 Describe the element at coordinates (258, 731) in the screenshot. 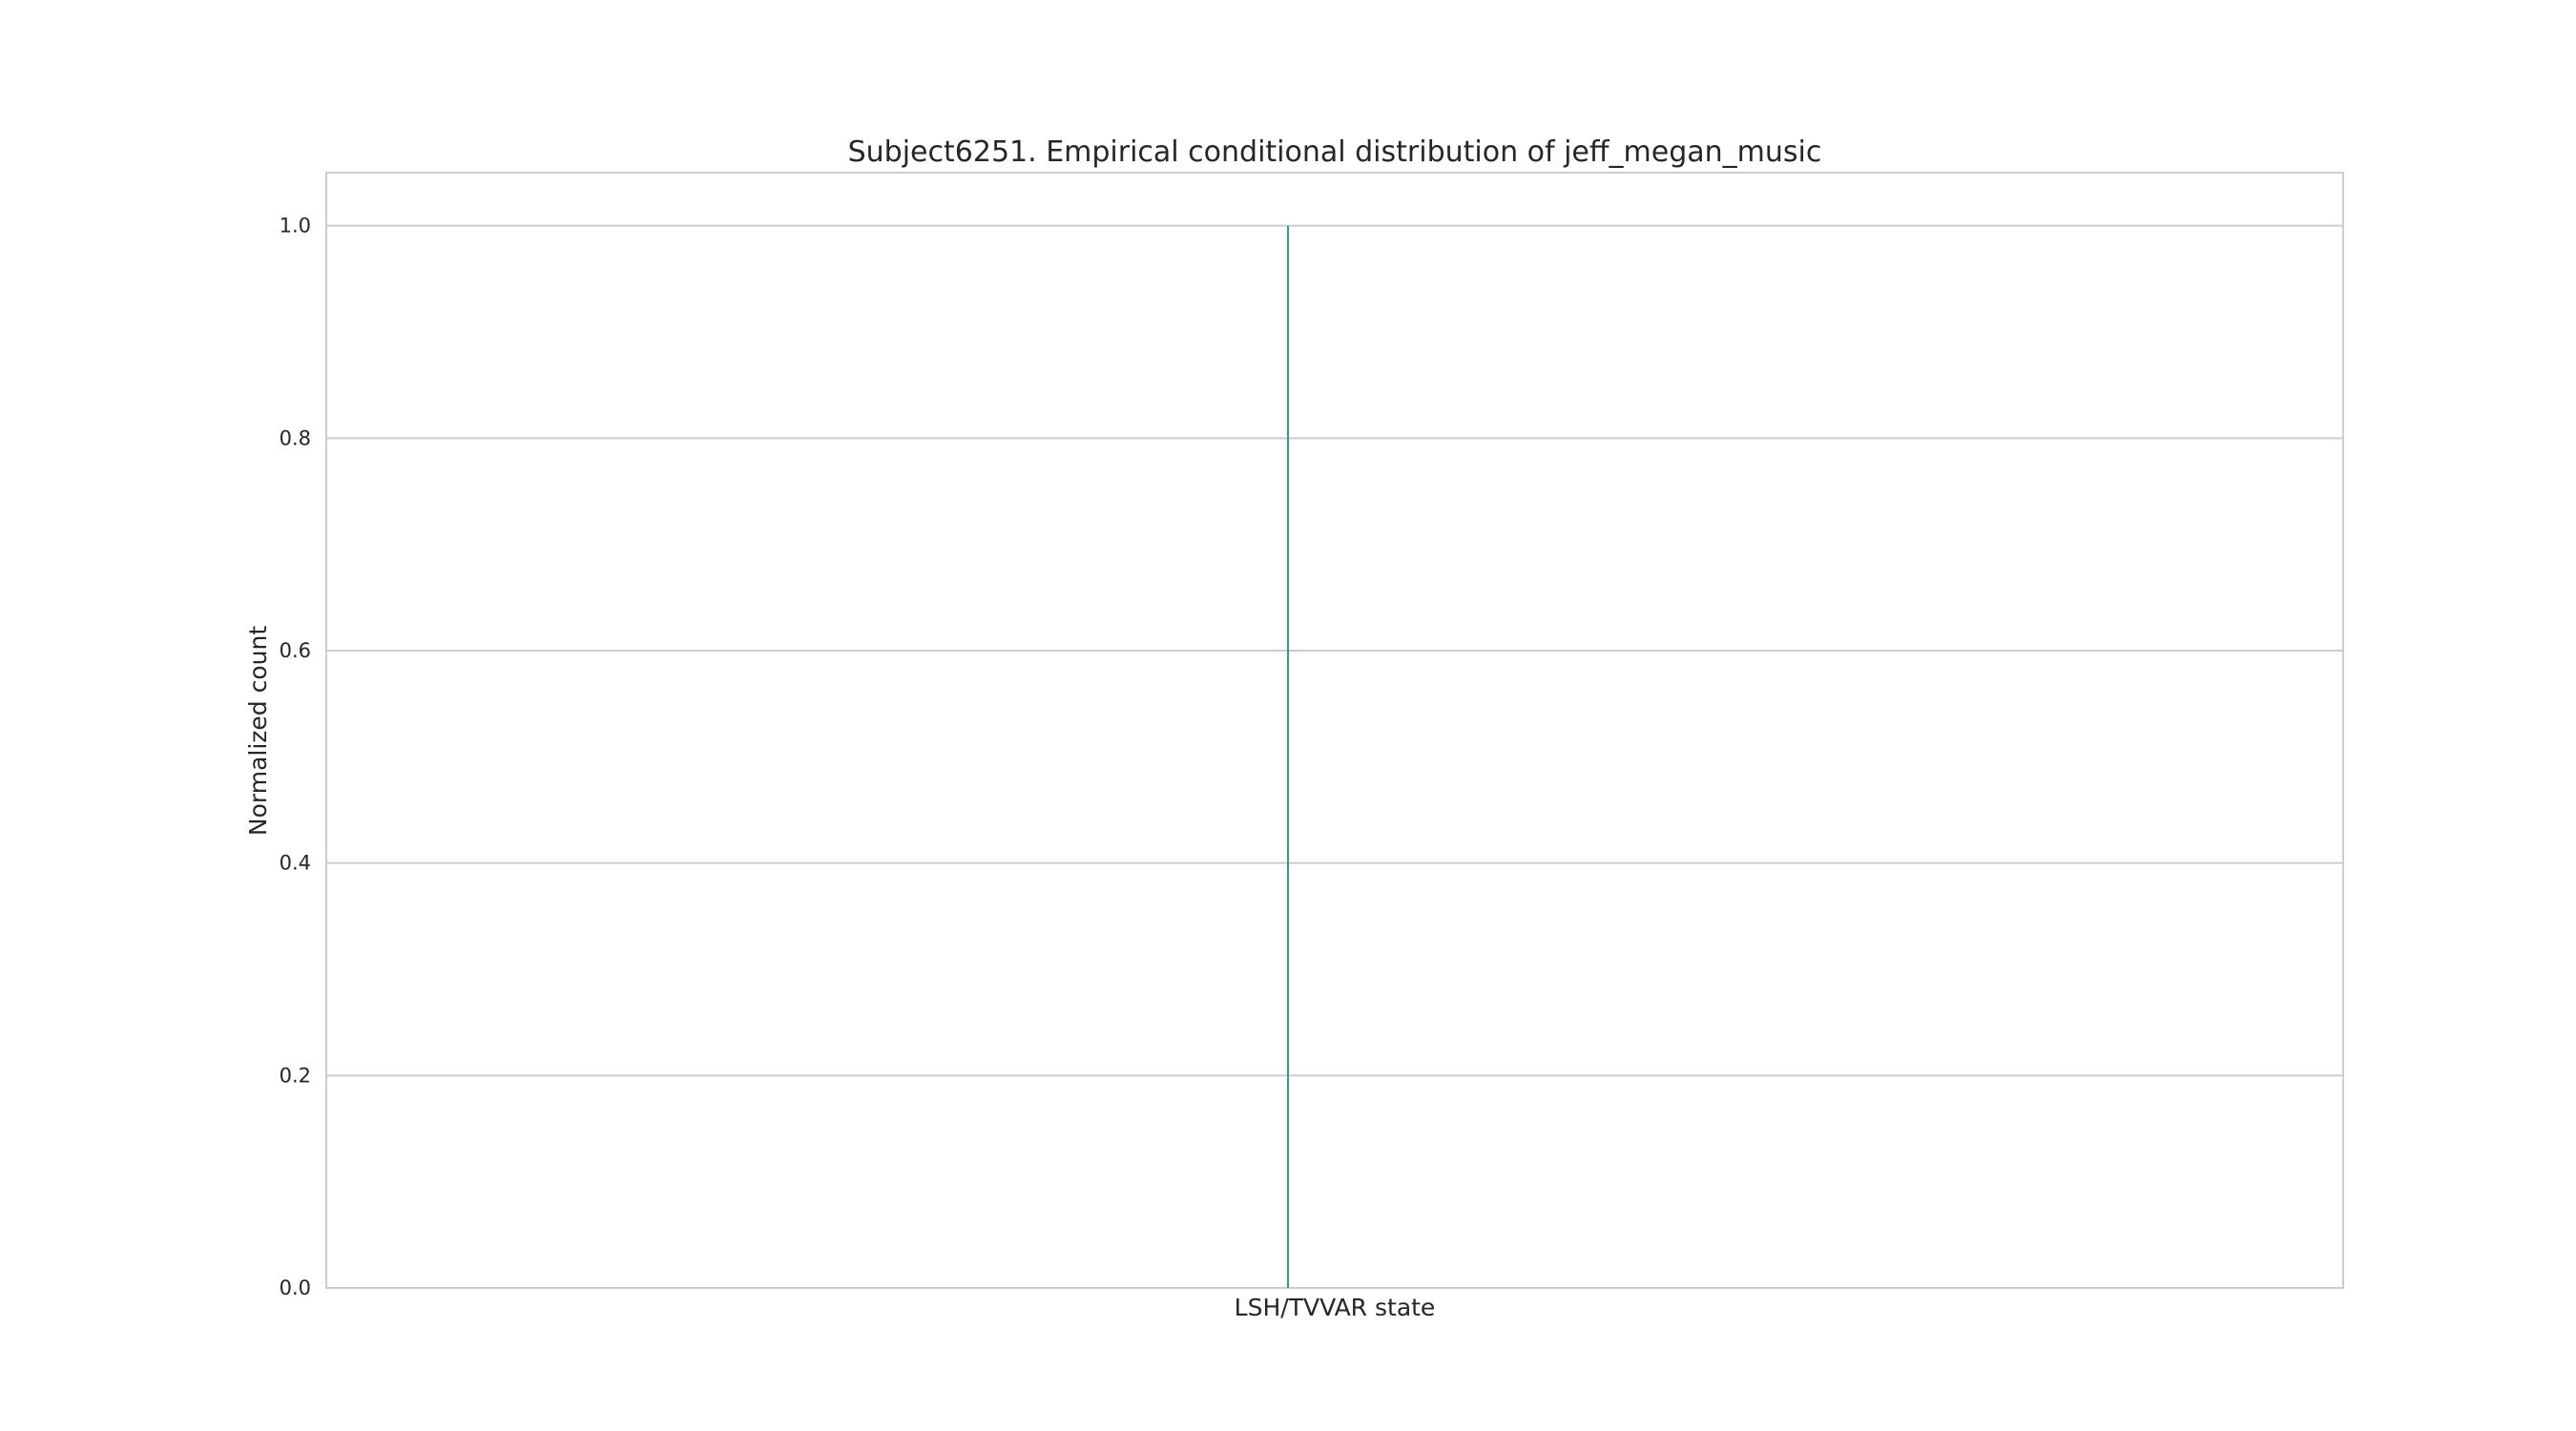

I see `y-axis-label: Normalized count` at that location.